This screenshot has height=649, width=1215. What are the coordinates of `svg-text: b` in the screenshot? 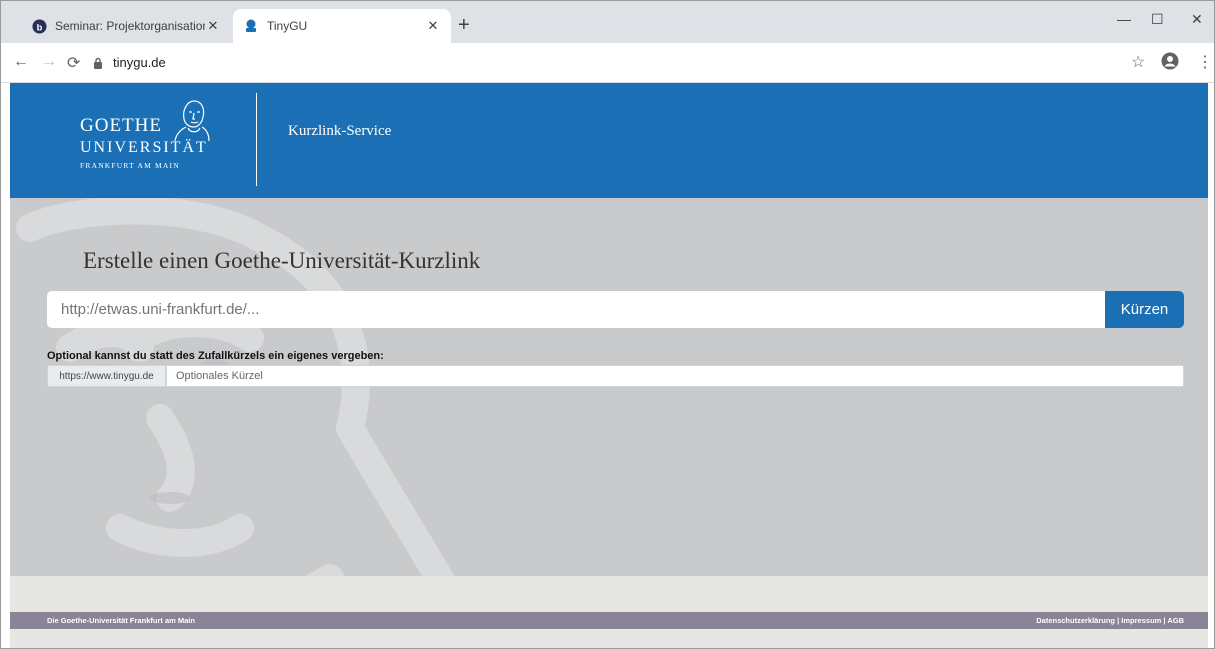 It's located at (39, 27).